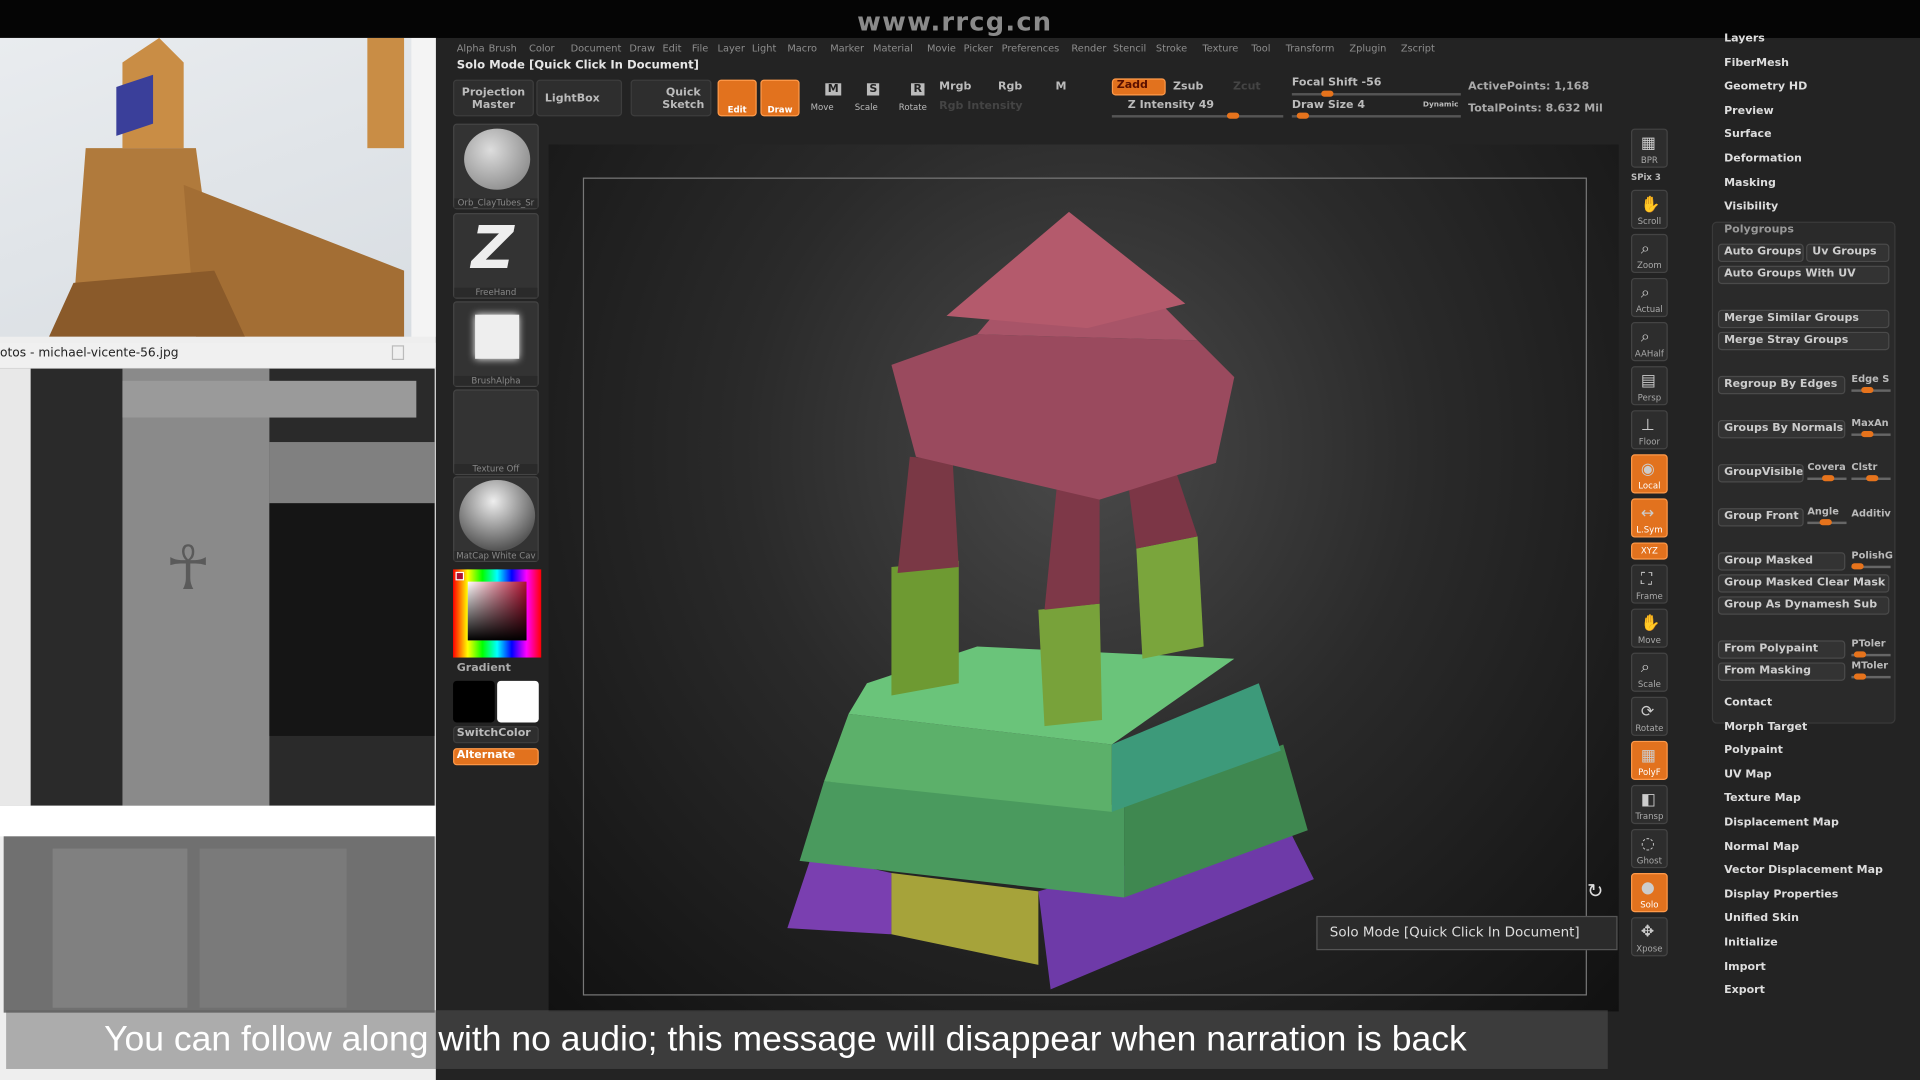  Describe the element at coordinates (1803, 275) in the screenshot. I see `auto-groups-uv-button: Auto Groups With UV` at that location.